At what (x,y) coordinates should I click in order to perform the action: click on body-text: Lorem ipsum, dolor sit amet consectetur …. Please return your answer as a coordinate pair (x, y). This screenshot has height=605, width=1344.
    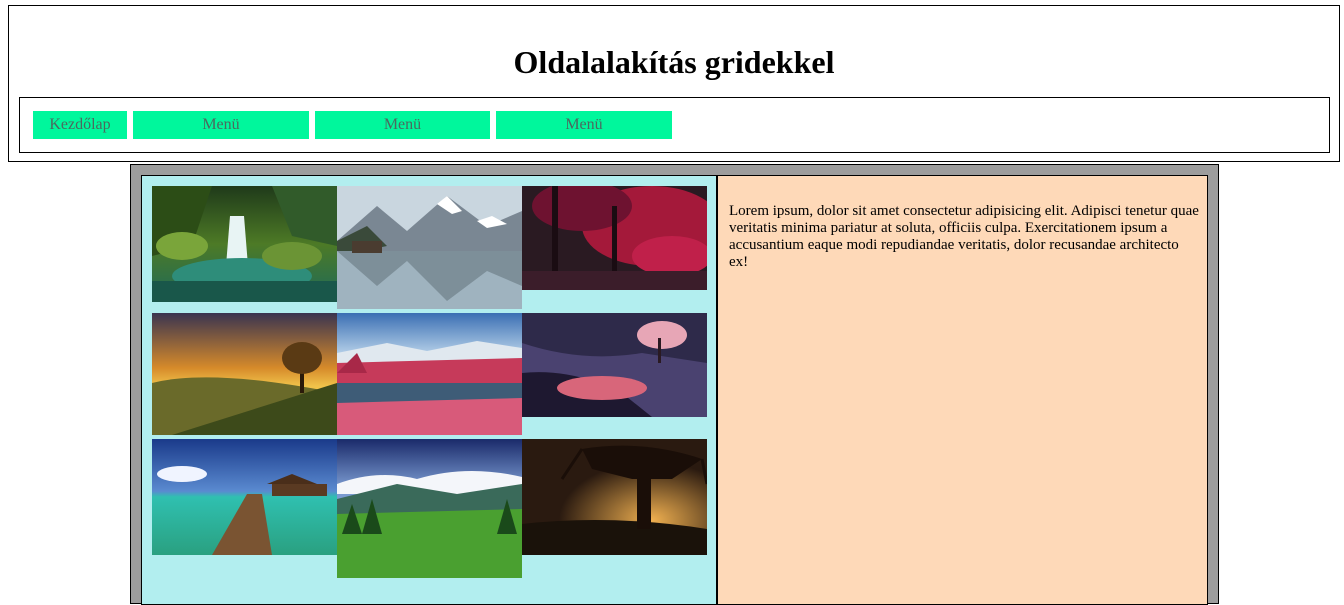
    Looking at the image, I should click on (964, 236).